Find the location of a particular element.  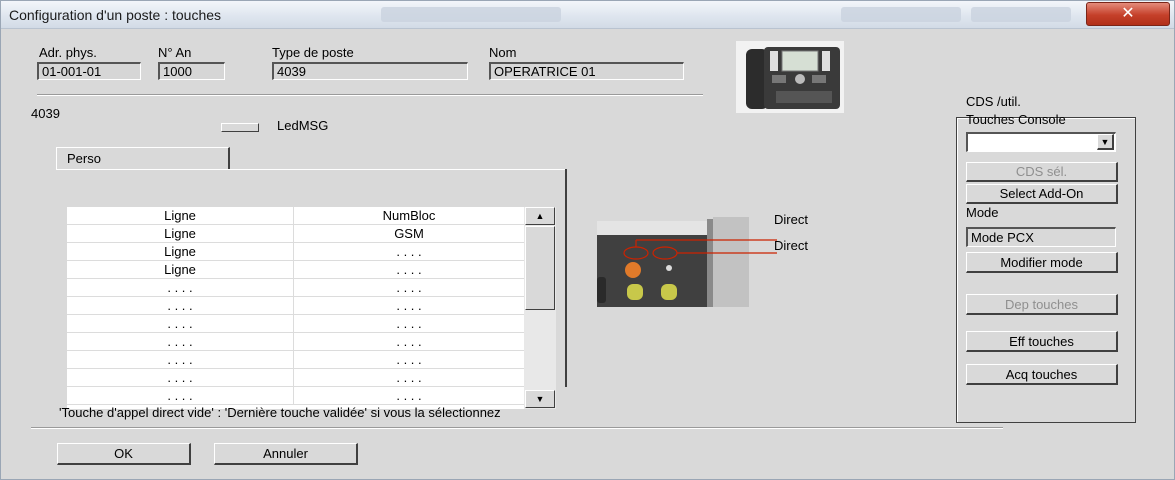

grid-cell-function: NumBloc is located at coordinates (409, 215).